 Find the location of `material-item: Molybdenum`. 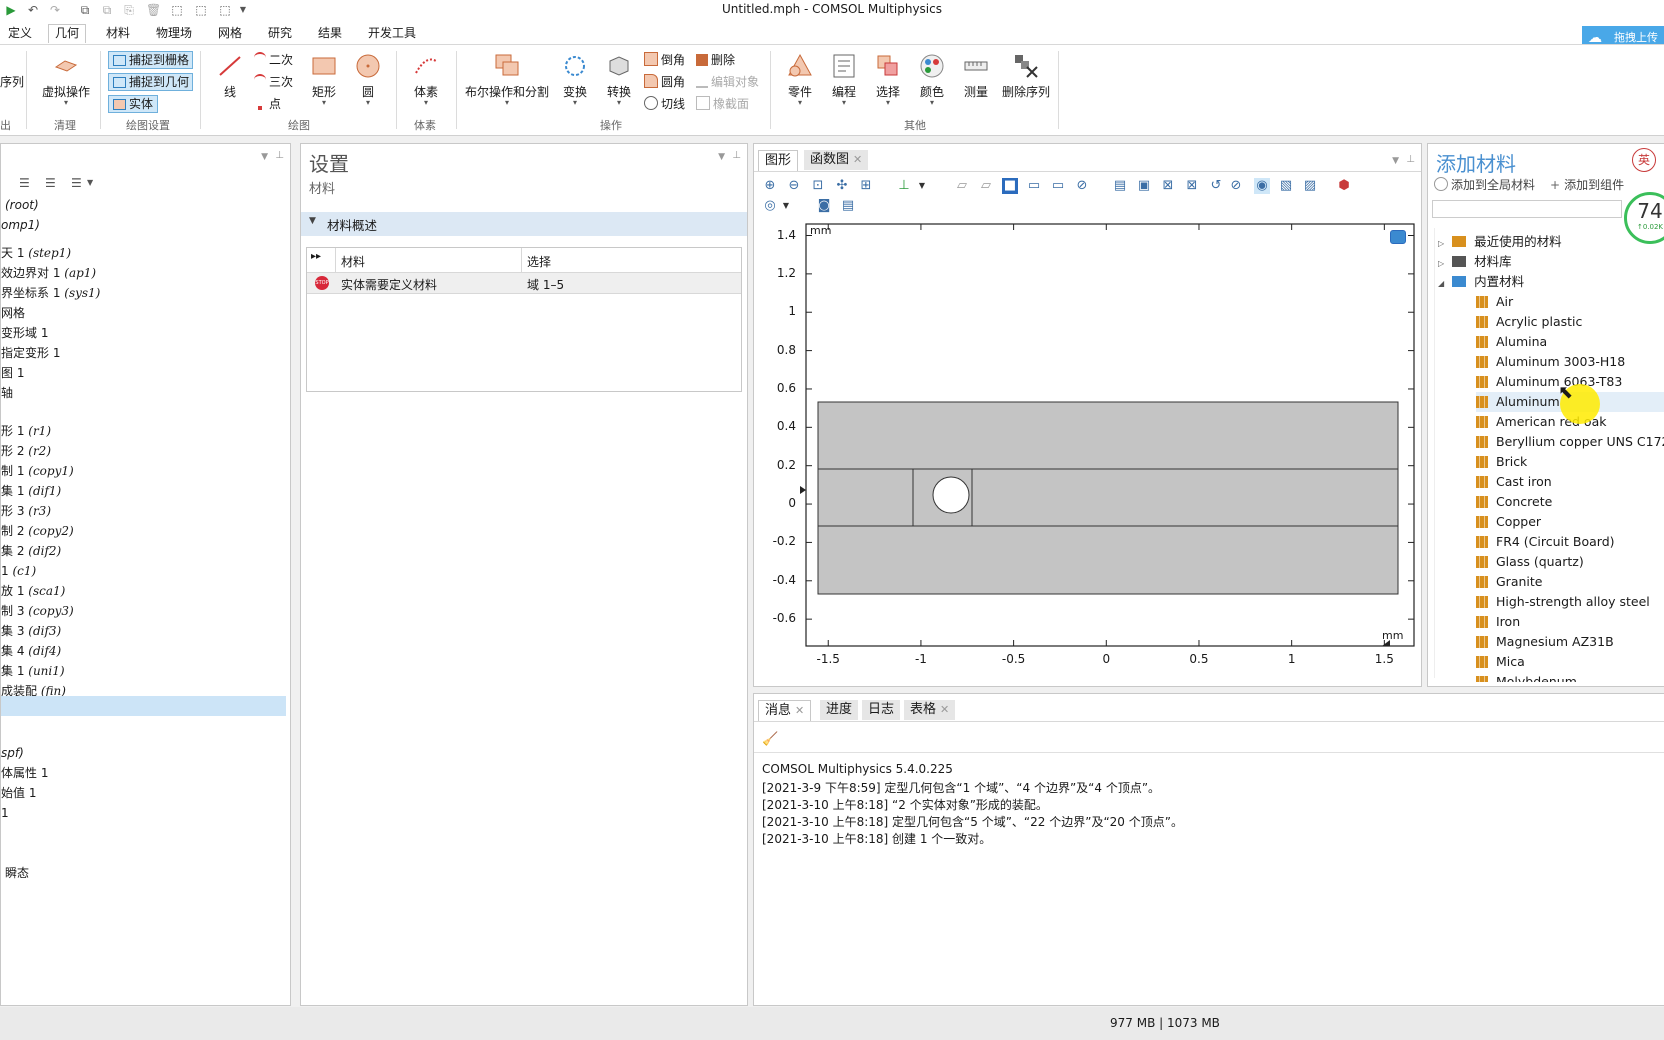

material-item: Molybdenum is located at coordinates (1570, 677).